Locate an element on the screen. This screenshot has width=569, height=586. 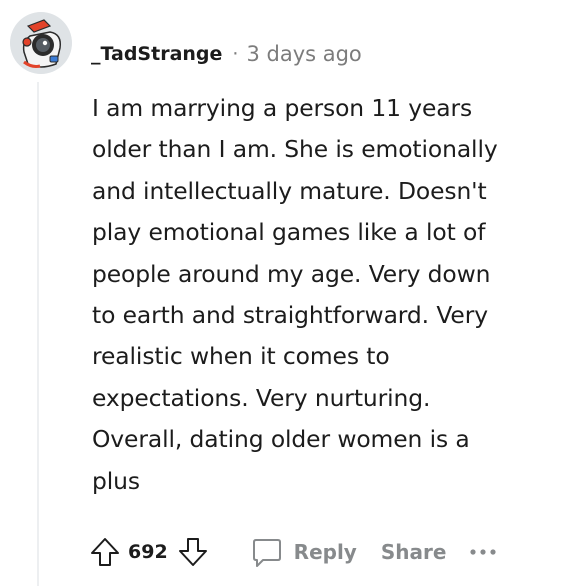
comment-actions: 692 Reply Share is located at coordinates (293, 552).